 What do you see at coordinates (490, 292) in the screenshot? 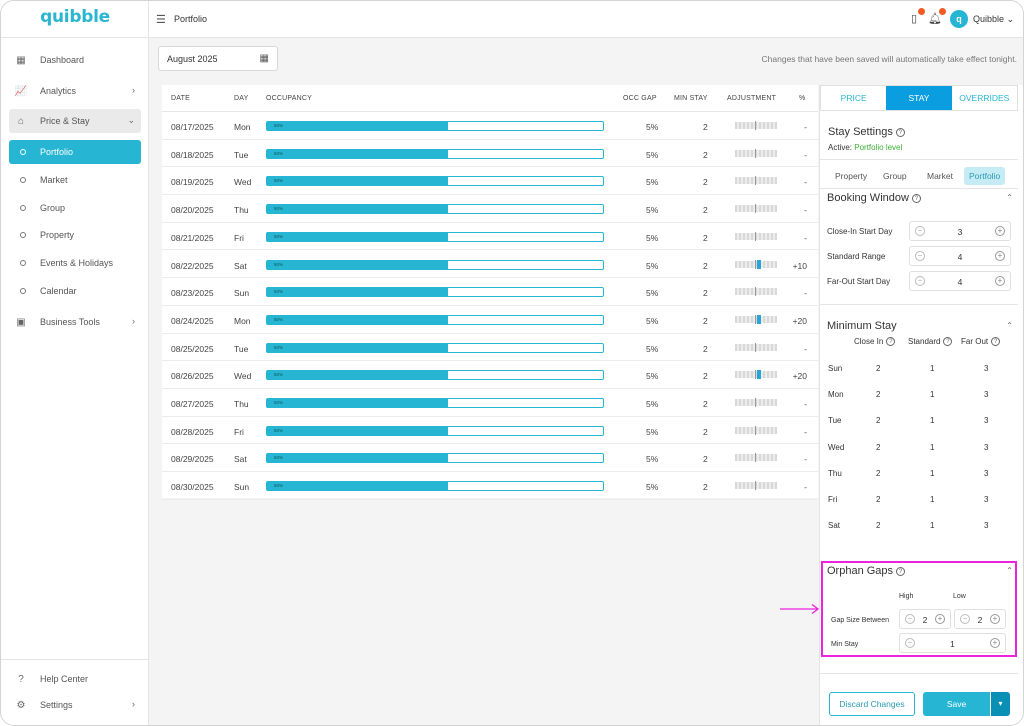
I see `table-row: 08/23/2025 Sun 50% 5% 2 -` at bounding box center [490, 292].